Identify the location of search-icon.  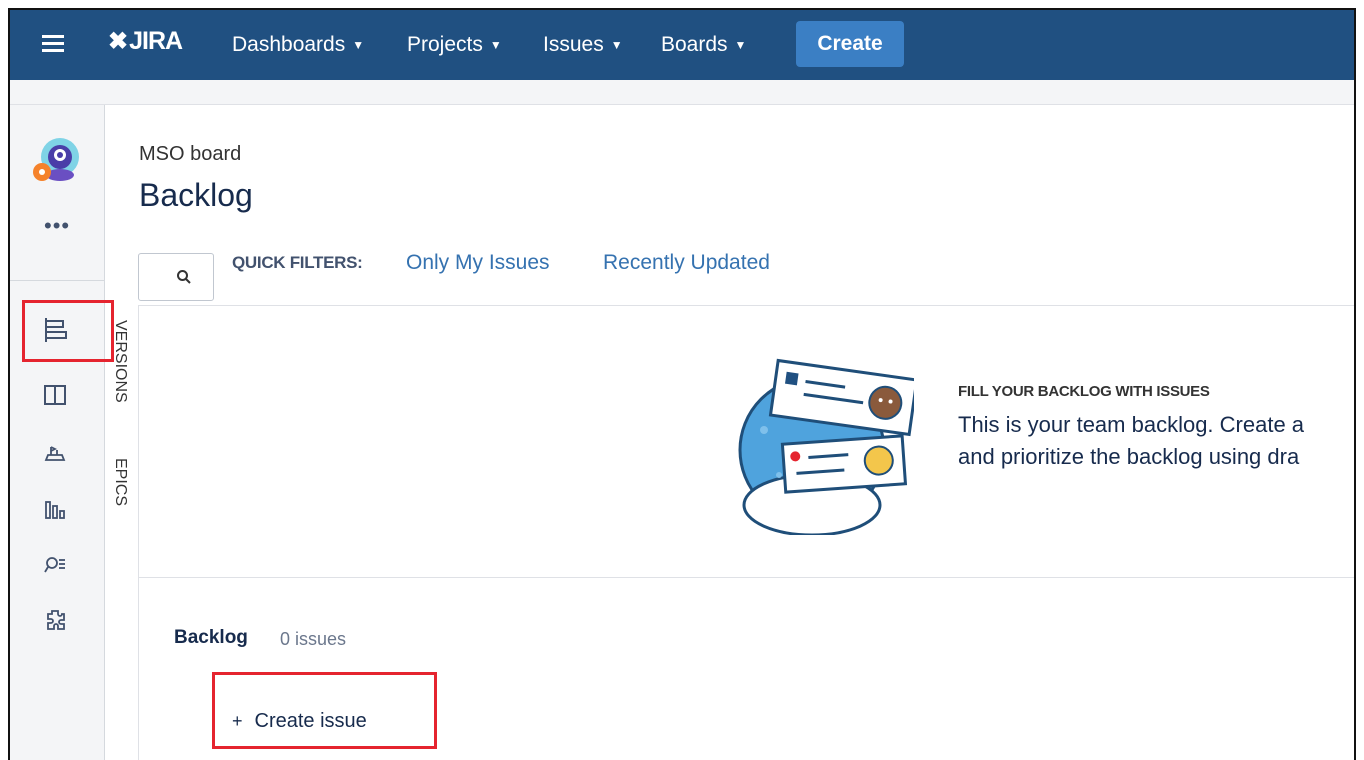
(184, 277).